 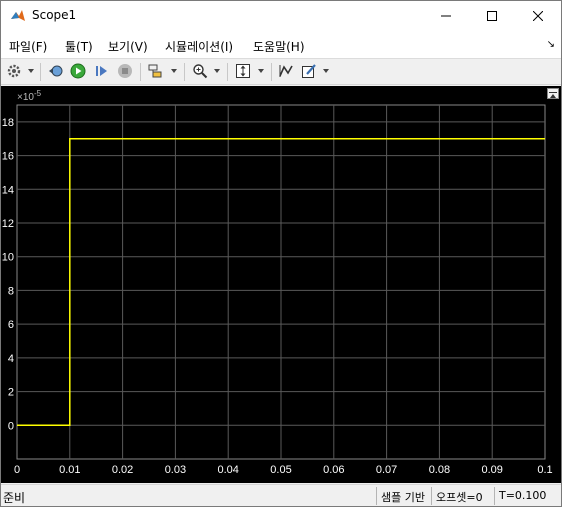 What do you see at coordinates (386, 470) in the screenshot?
I see `x-tick-label: 0.07` at bounding box center [386, 470].